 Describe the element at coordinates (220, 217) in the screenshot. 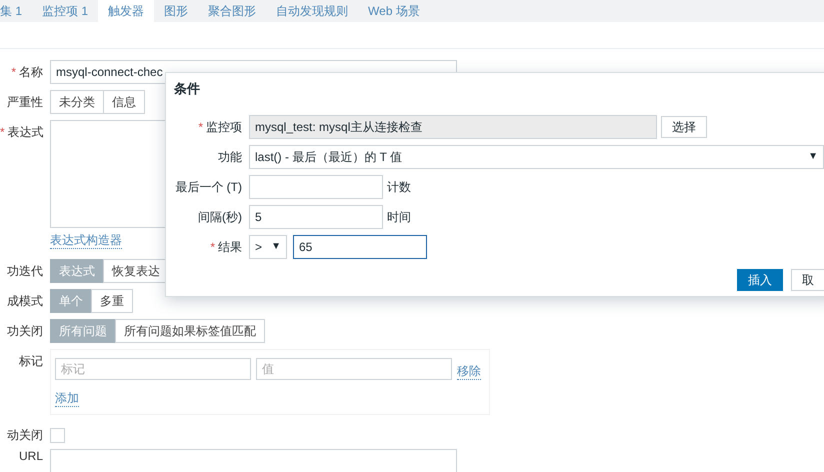

I see `field-label: 间隔(秒)` at that location.